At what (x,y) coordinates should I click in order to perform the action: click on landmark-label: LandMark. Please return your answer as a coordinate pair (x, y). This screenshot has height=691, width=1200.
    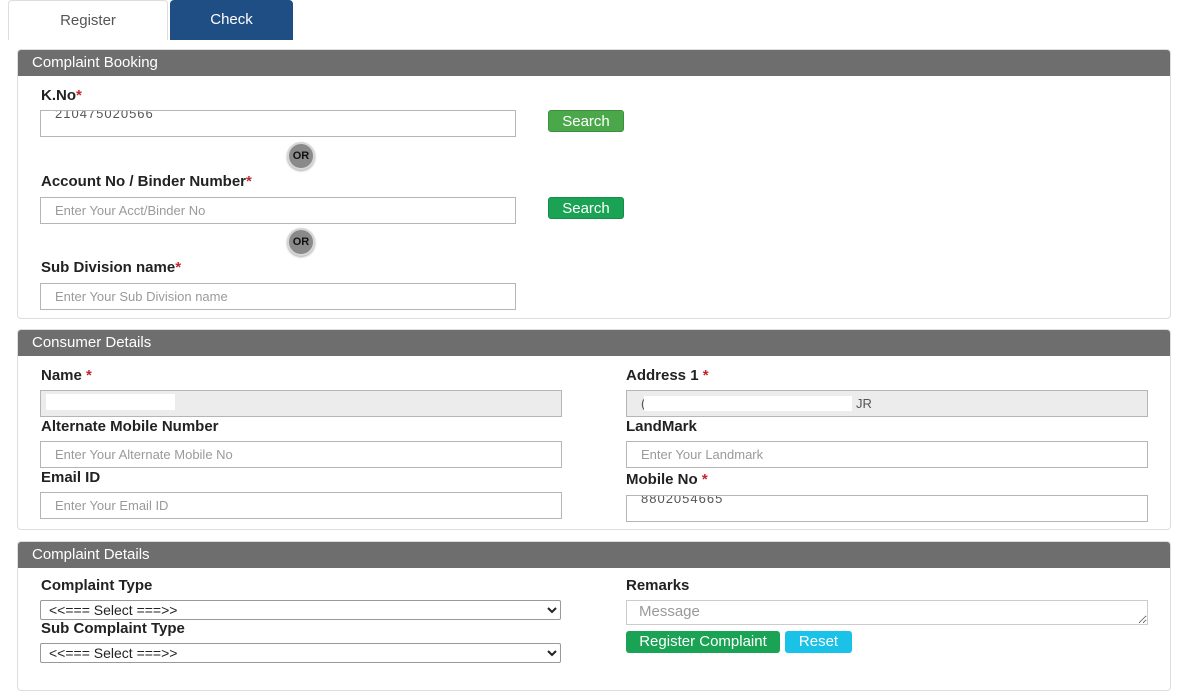
    Looking at the image, I should click on (661, 426).